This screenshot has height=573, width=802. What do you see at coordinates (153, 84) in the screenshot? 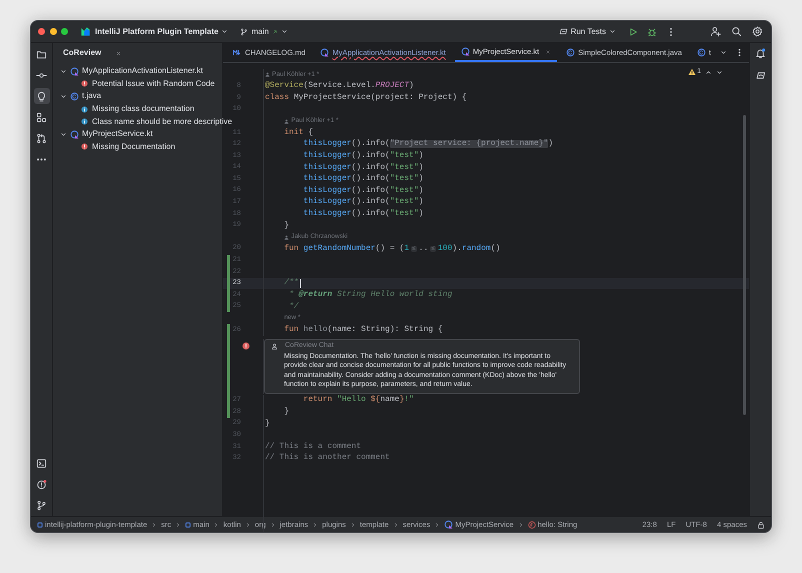
I see `tree-item: Potential Issue with Random Code` at bounding box center [153, 84].